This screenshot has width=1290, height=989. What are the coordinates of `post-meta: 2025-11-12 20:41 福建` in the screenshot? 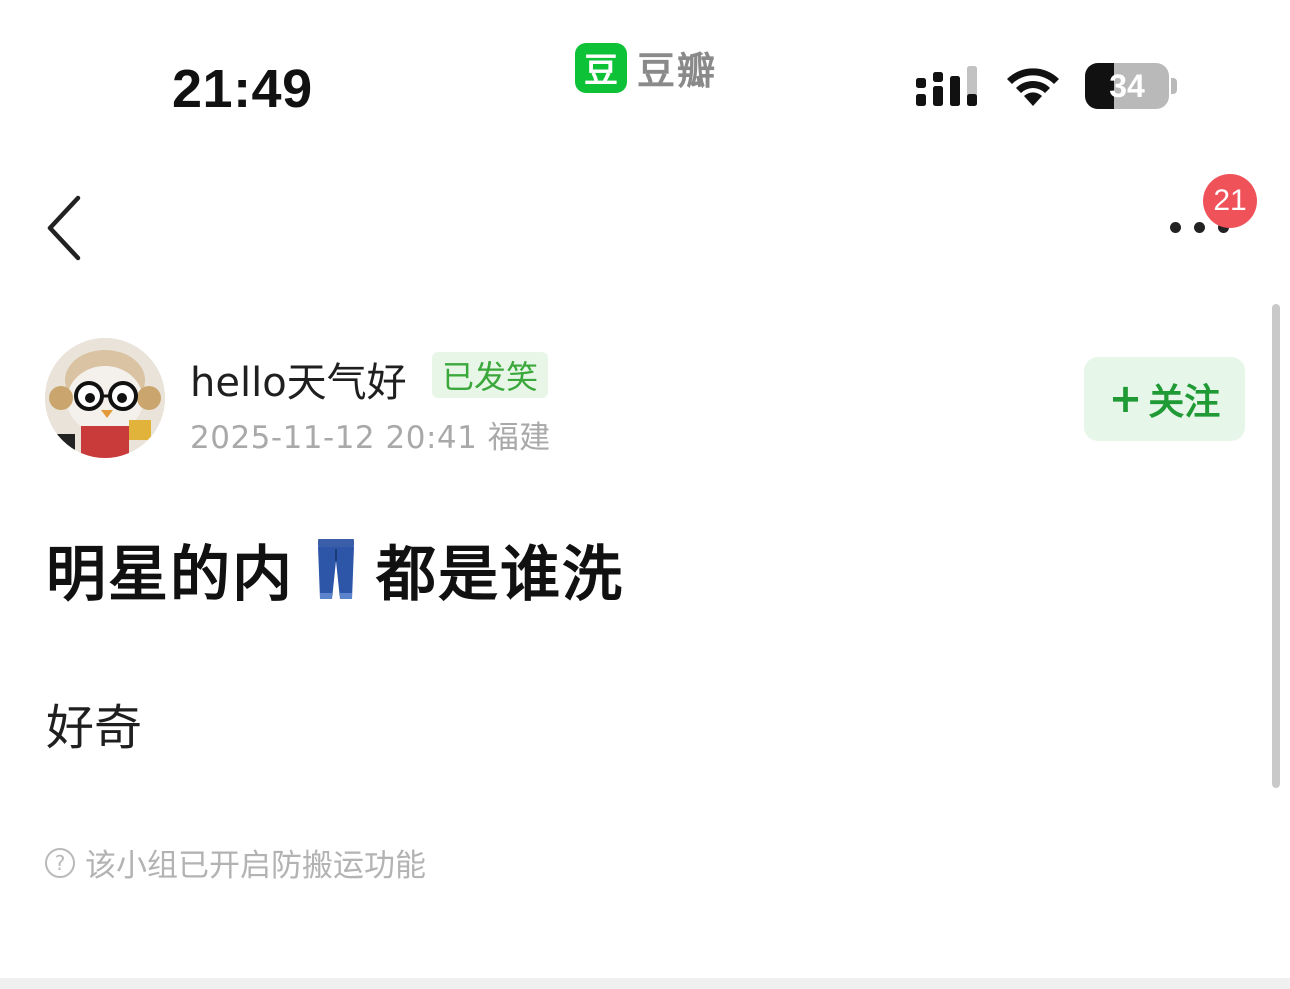 It's located at (370, 438).